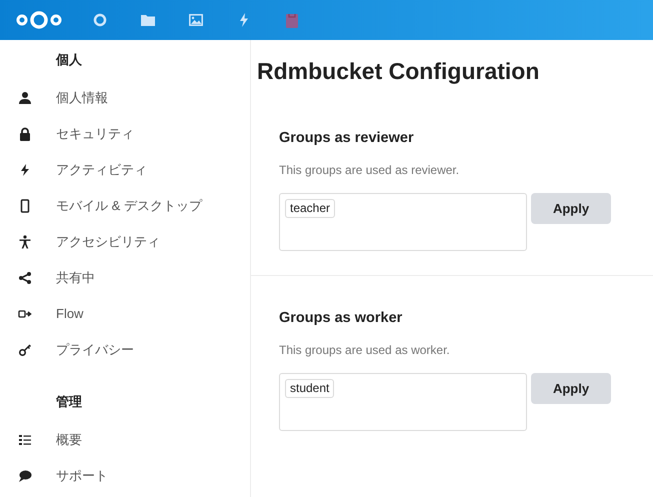 The image size is (653, 497). I want to click on sidebar-item: アクセシビリティ, so click(125, 242).